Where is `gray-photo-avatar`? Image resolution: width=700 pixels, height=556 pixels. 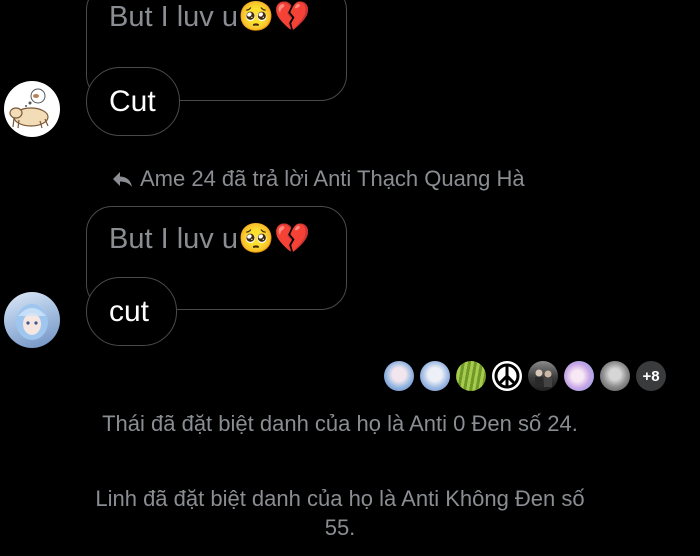 gray-photo-avatar is located at coordinates (615, 376).